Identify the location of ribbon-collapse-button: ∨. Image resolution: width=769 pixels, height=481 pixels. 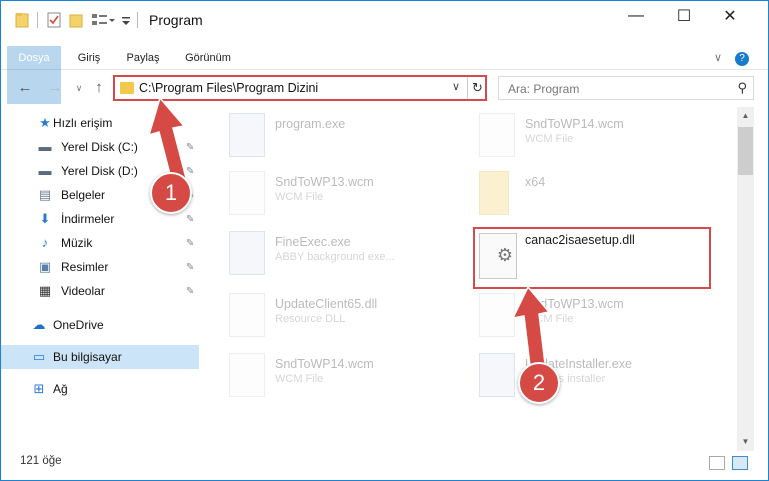
(718, 58).